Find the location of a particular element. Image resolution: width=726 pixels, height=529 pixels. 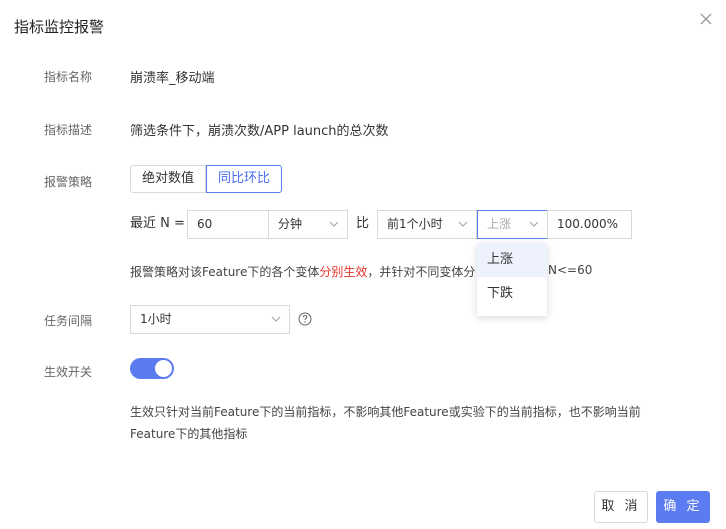

compare-label: 比 is located at coordinates (363, 223).